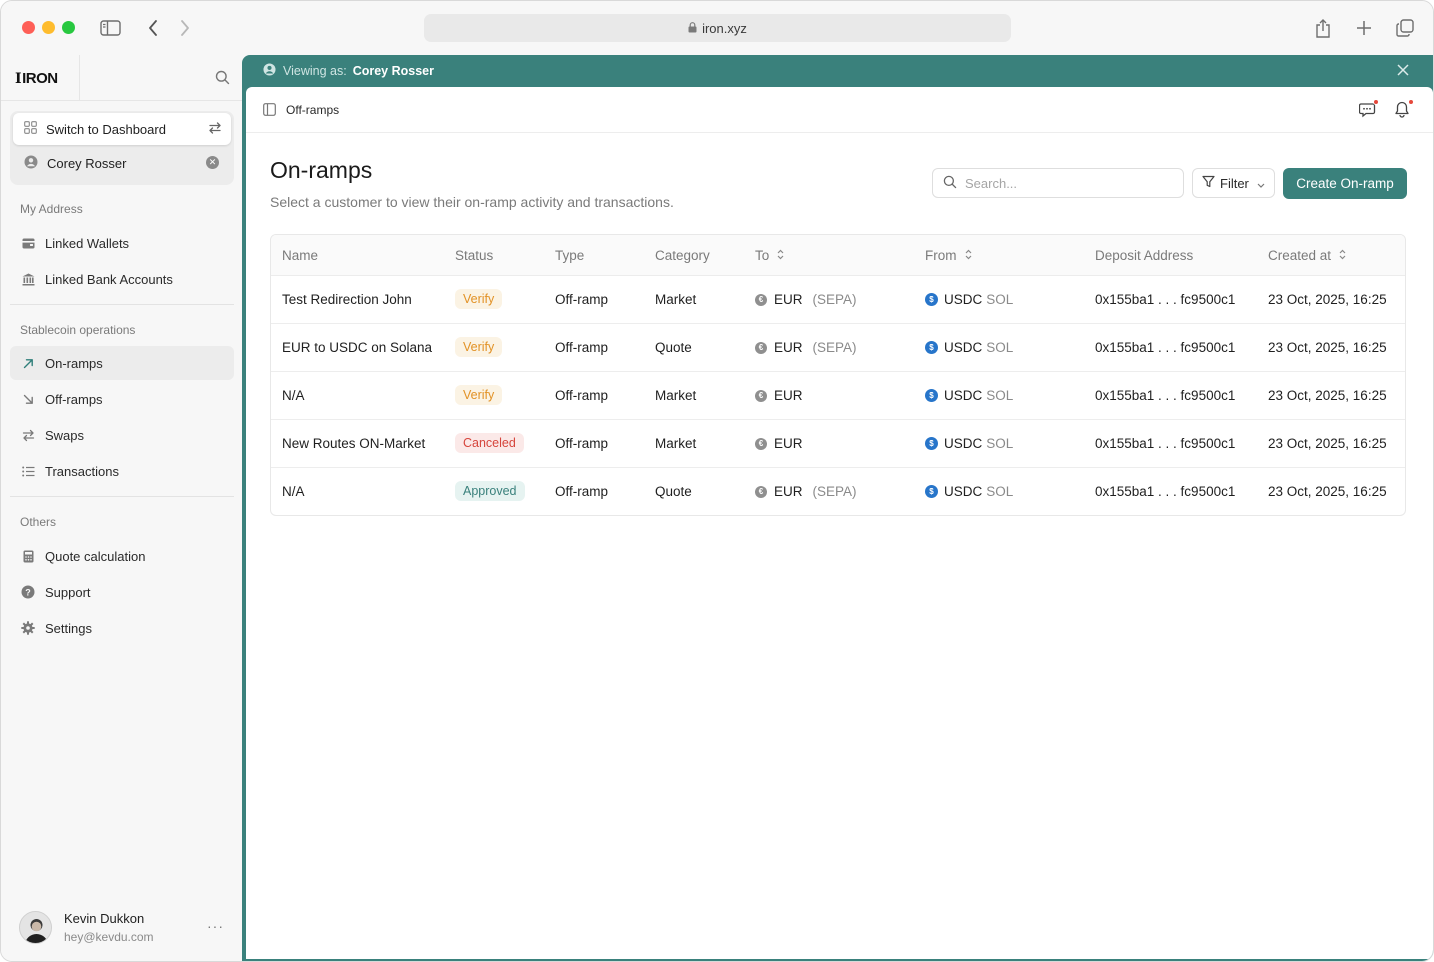 This screenshot has height=962, width=1434. What do you see at coordinates (761, 299) in the screenshot?
I see `eur-icon: €` at bounding box center [761, 299].